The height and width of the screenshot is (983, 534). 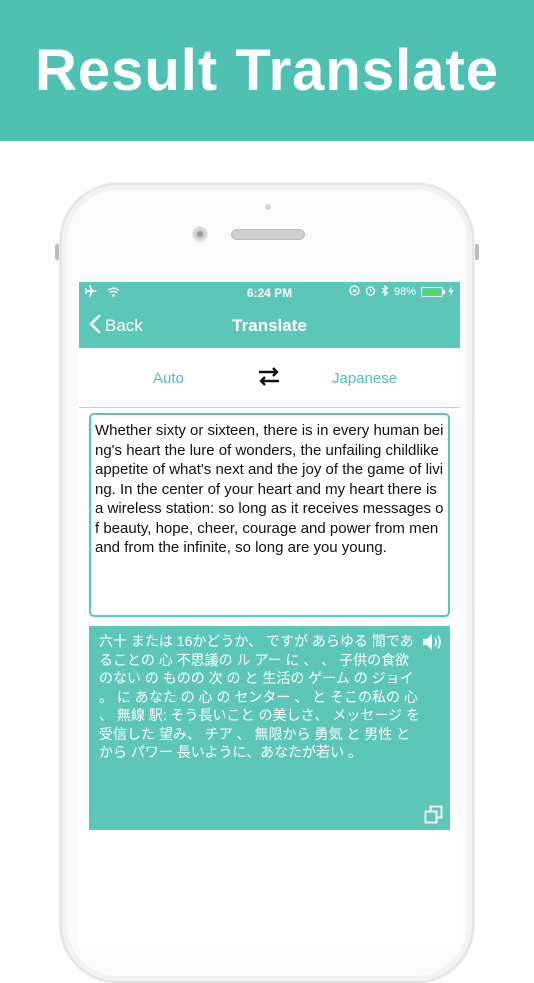 I want to click on proximity-sensor, so click(x=268, y=207).